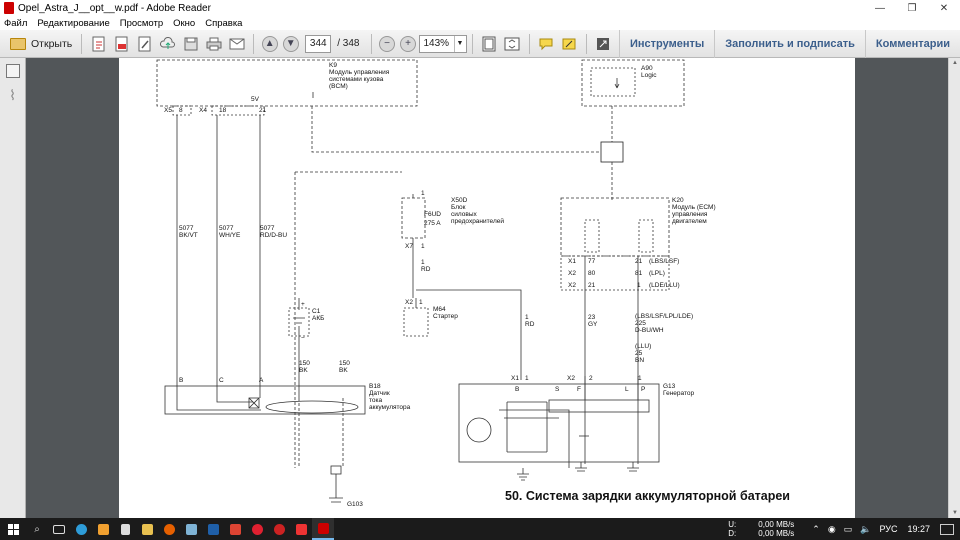 Image resolution: width=960 pixels, height=540 pixels. I want to click on search-icon: ⌕, so click(37, 529).